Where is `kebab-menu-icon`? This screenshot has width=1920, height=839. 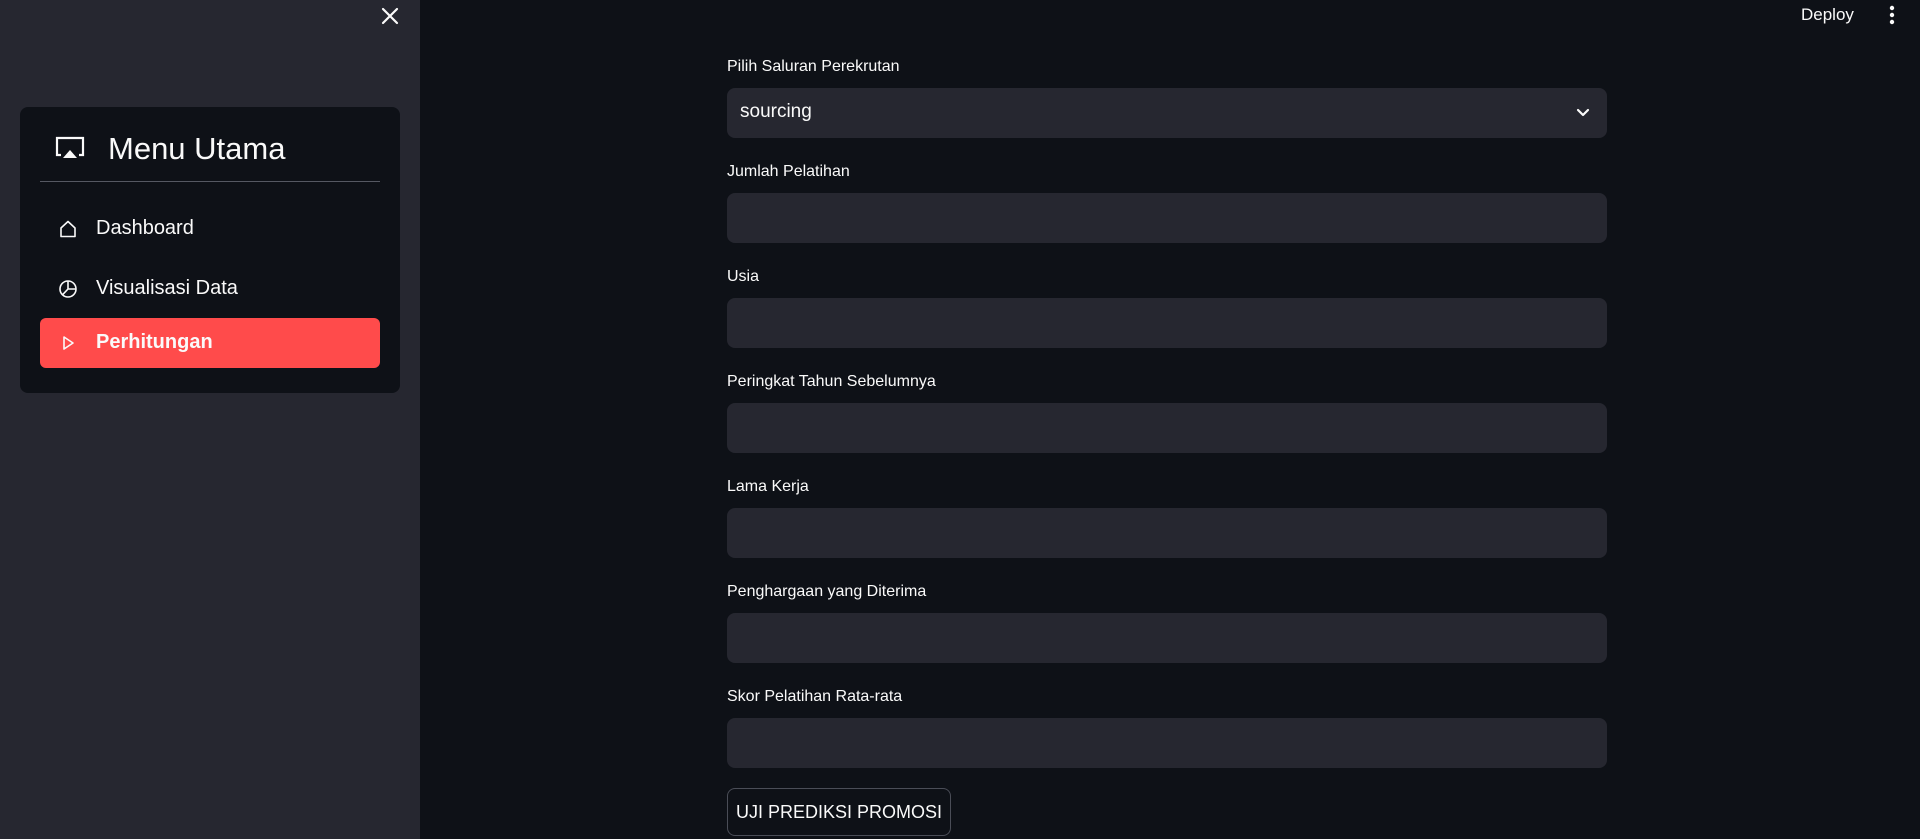
kebab-menu-icon is located at coordinates (1892, 15).